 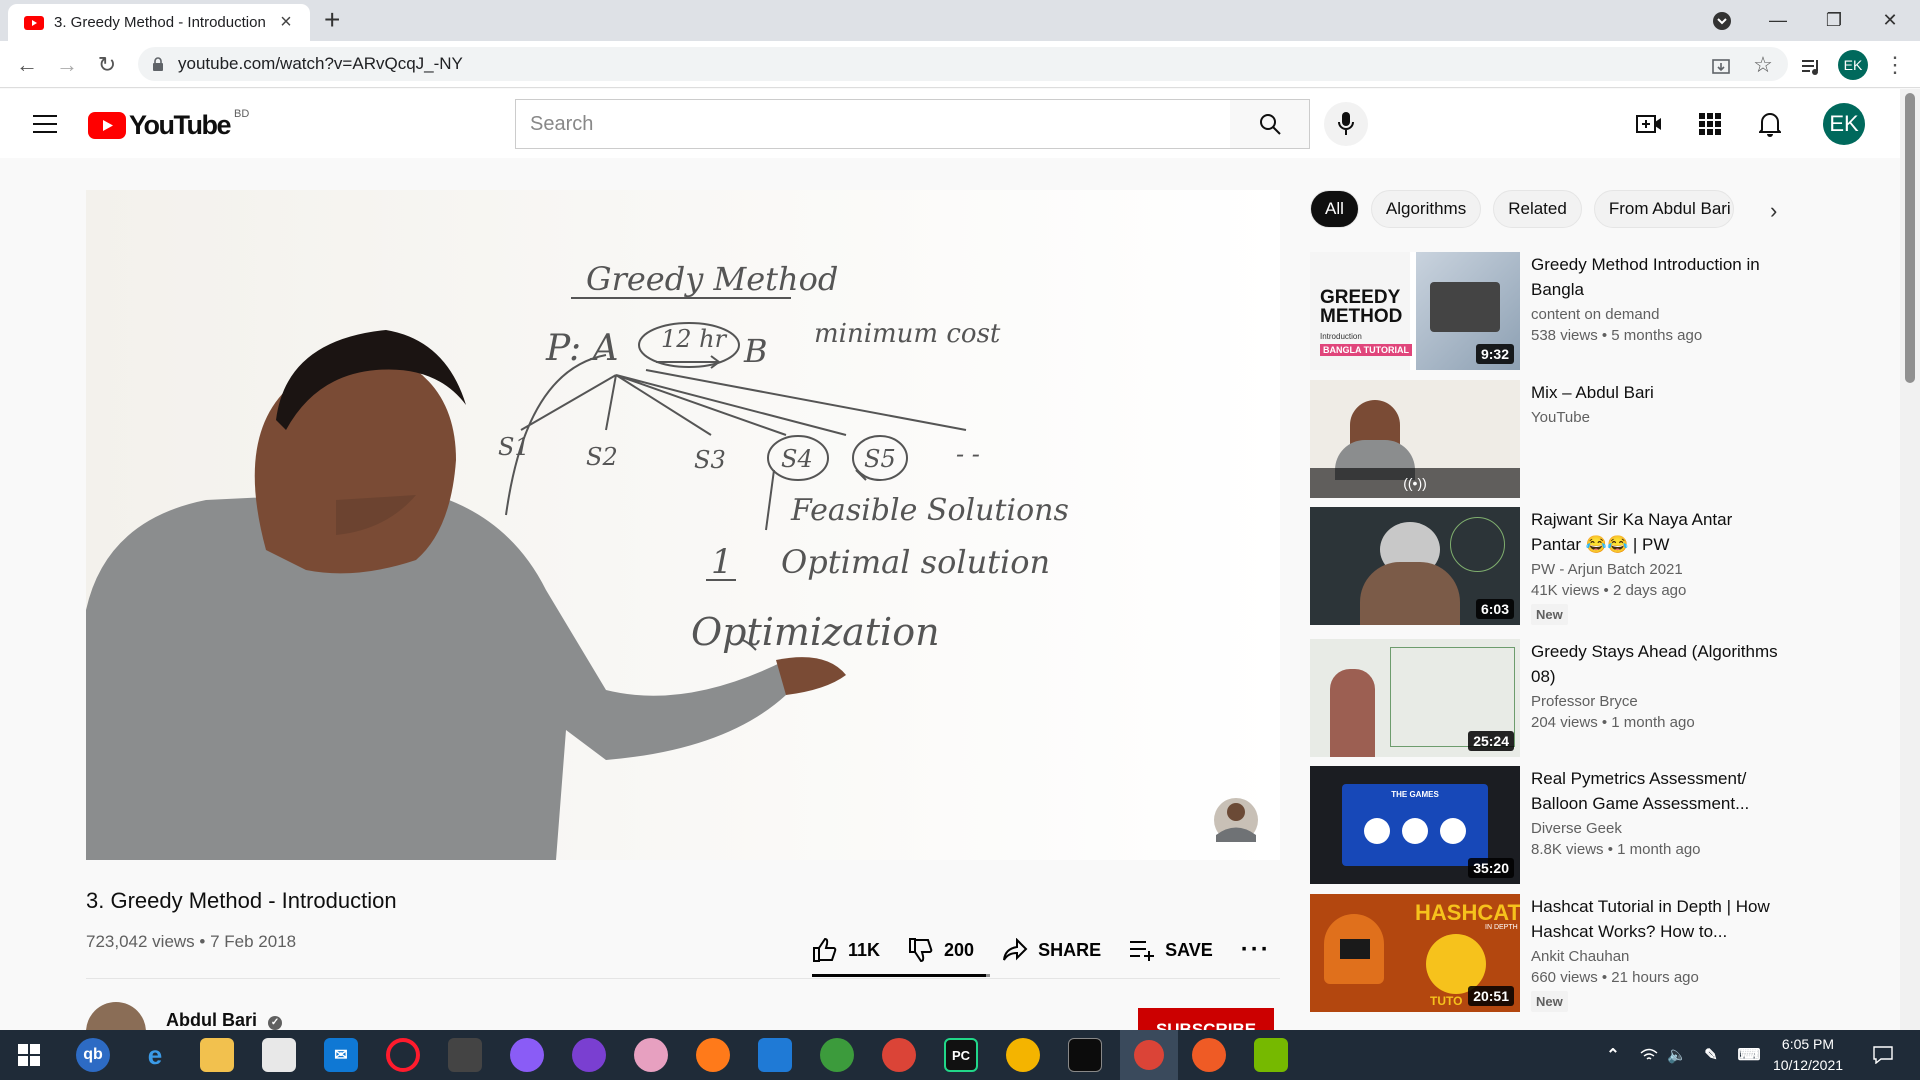 What do you see at coordinates (1415, 439) in the screenshot?
I see `thumbnail: ((•))` at bounding box center [1415, 439].